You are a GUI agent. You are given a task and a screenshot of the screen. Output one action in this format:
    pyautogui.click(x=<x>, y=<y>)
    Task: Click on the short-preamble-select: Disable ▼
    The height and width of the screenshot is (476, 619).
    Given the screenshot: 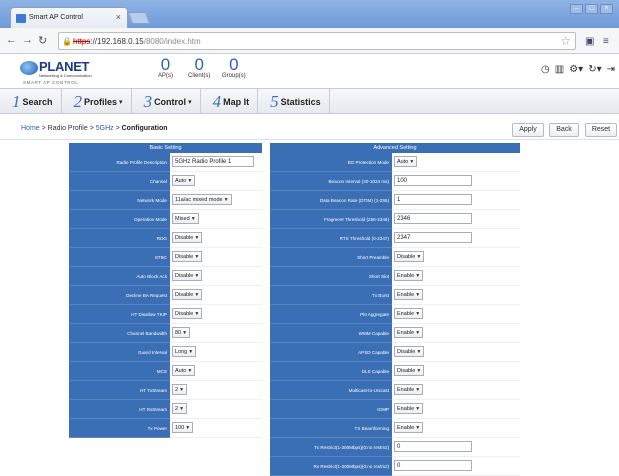 What is the action you would take?
    pyautogui.click(x=409, y=257)
    